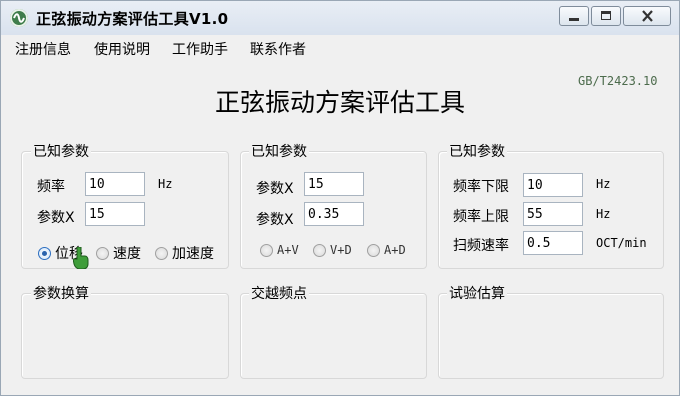 The image size is (680, 396). I want to click on freq-unit: Hz, so click(165, 184).